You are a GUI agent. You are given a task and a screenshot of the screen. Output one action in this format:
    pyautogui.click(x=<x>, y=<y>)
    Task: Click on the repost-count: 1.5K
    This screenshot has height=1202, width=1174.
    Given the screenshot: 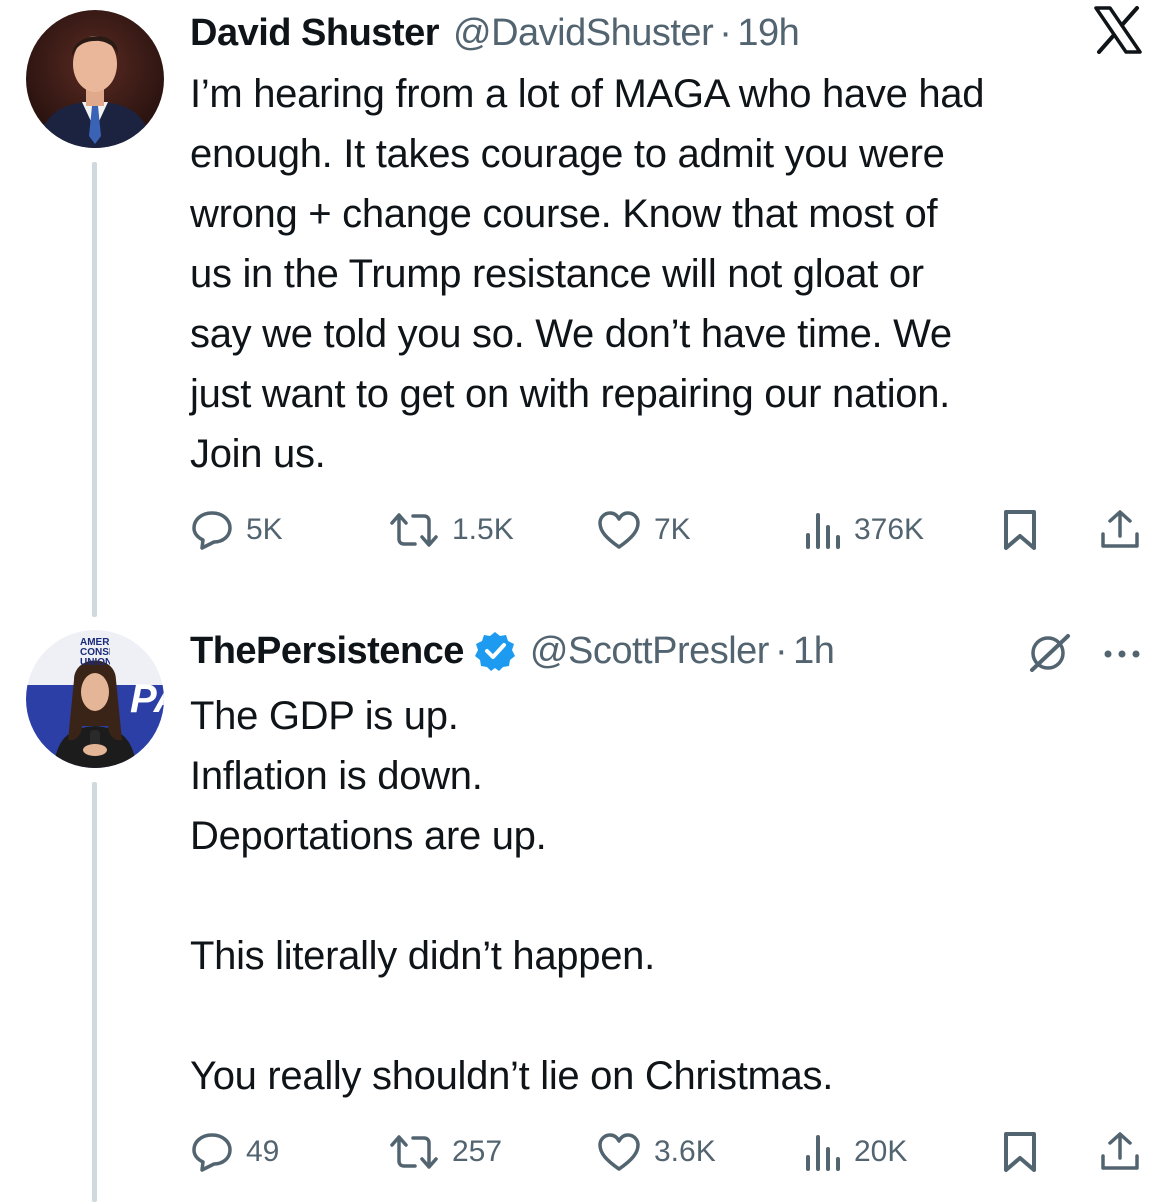 What is the action you would take?
    pyautogui.click(x=483, y=529)
    